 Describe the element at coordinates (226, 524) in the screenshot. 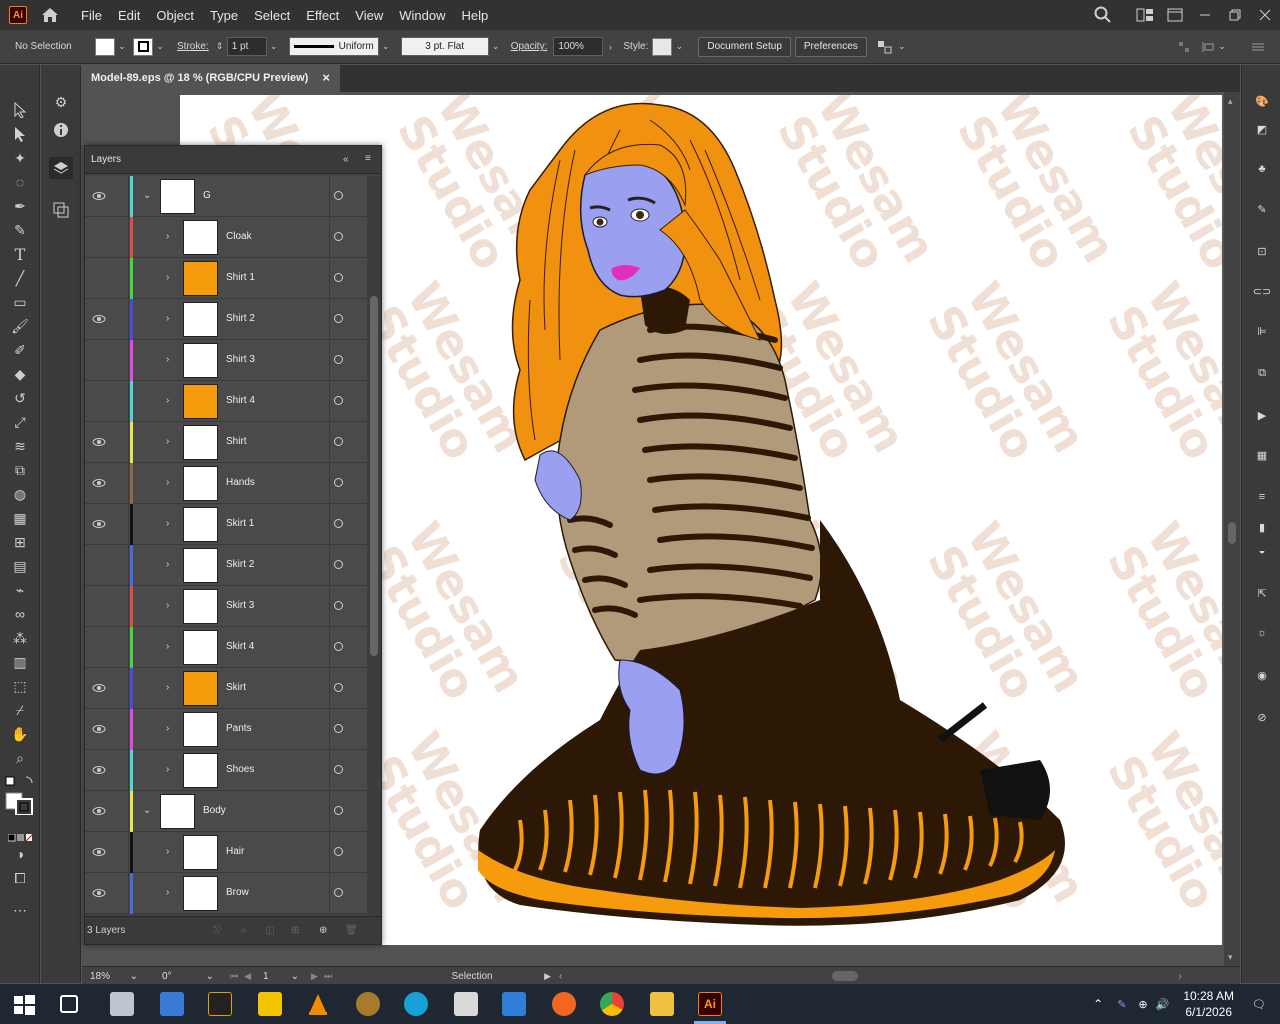

I see `layer-row: › Skirt 1` at that location.